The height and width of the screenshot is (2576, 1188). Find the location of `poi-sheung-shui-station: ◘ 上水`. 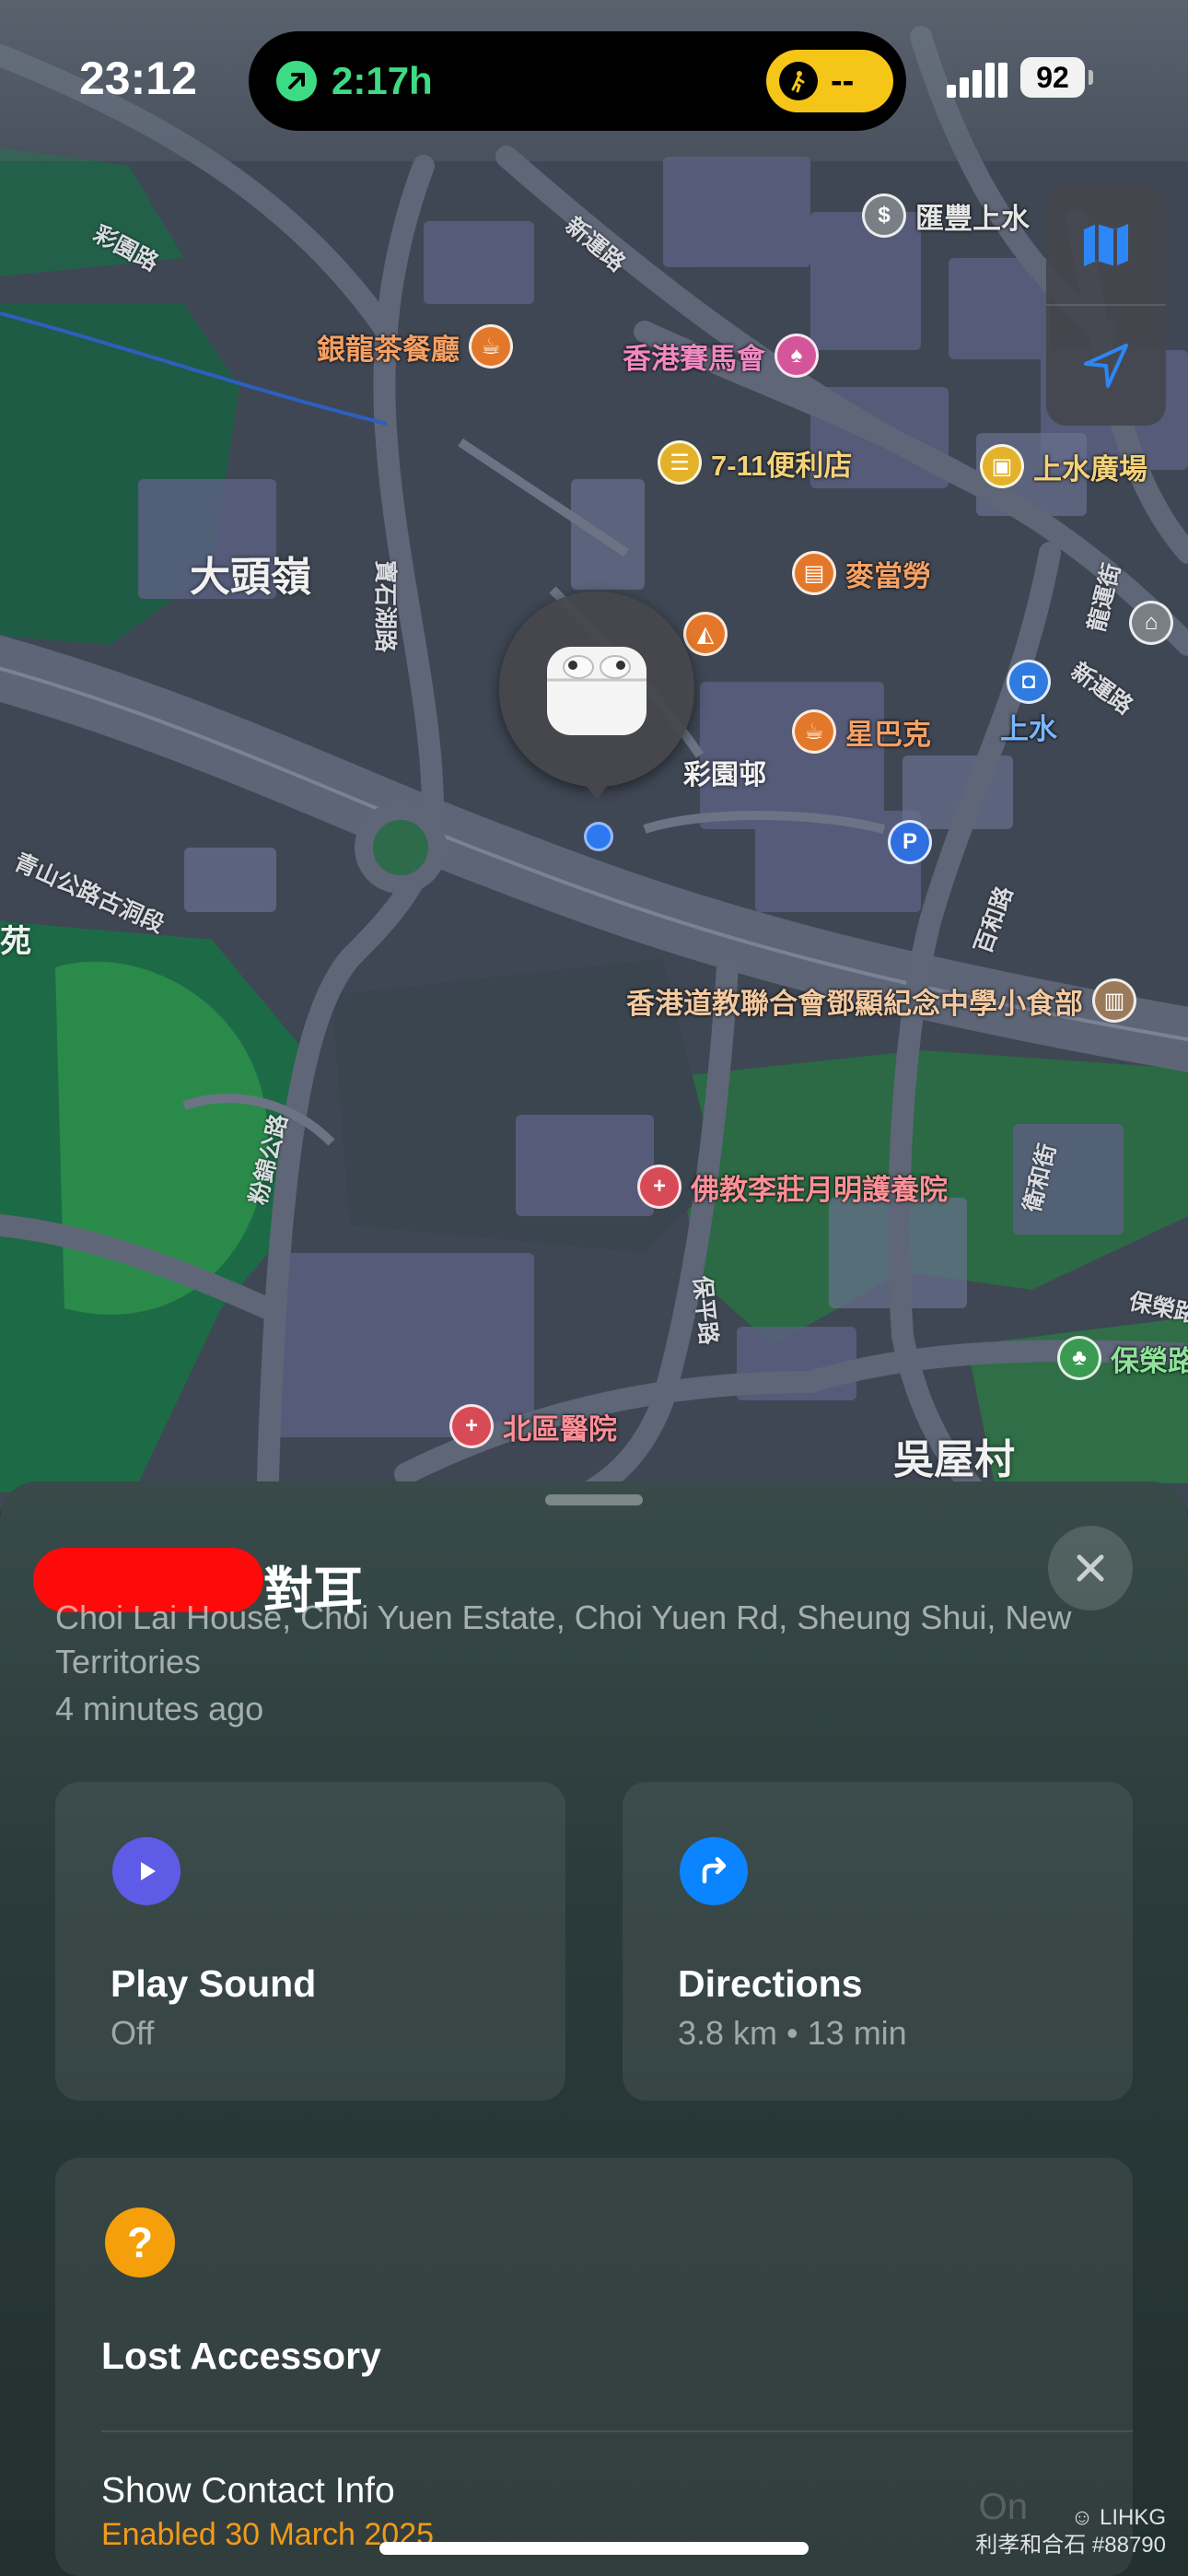

poi-sheung-shui-station: ◘ 上水 is located at coordinates (1028, 703).